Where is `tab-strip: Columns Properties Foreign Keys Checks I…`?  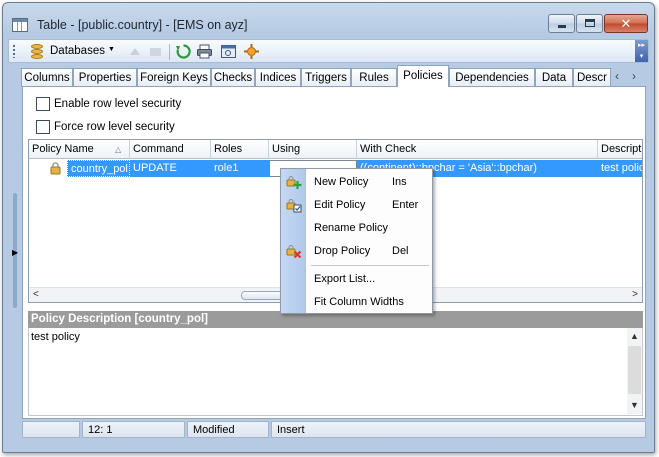
tab-strip: Columns Properties Foreign Keys Checks I… is located at coordinates (335, 76).